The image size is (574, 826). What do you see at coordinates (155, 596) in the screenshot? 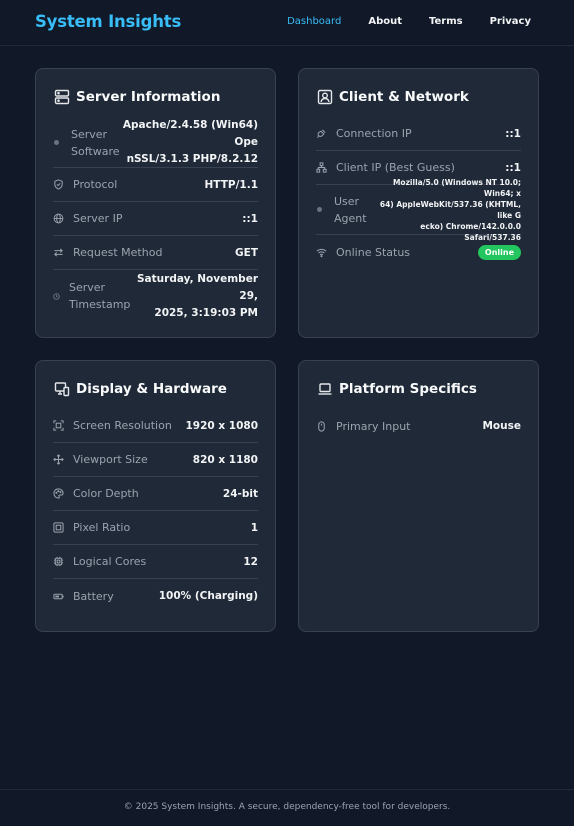
I see `row-battery: Battery 100% (Charging)` at bounding box center [155, 596].